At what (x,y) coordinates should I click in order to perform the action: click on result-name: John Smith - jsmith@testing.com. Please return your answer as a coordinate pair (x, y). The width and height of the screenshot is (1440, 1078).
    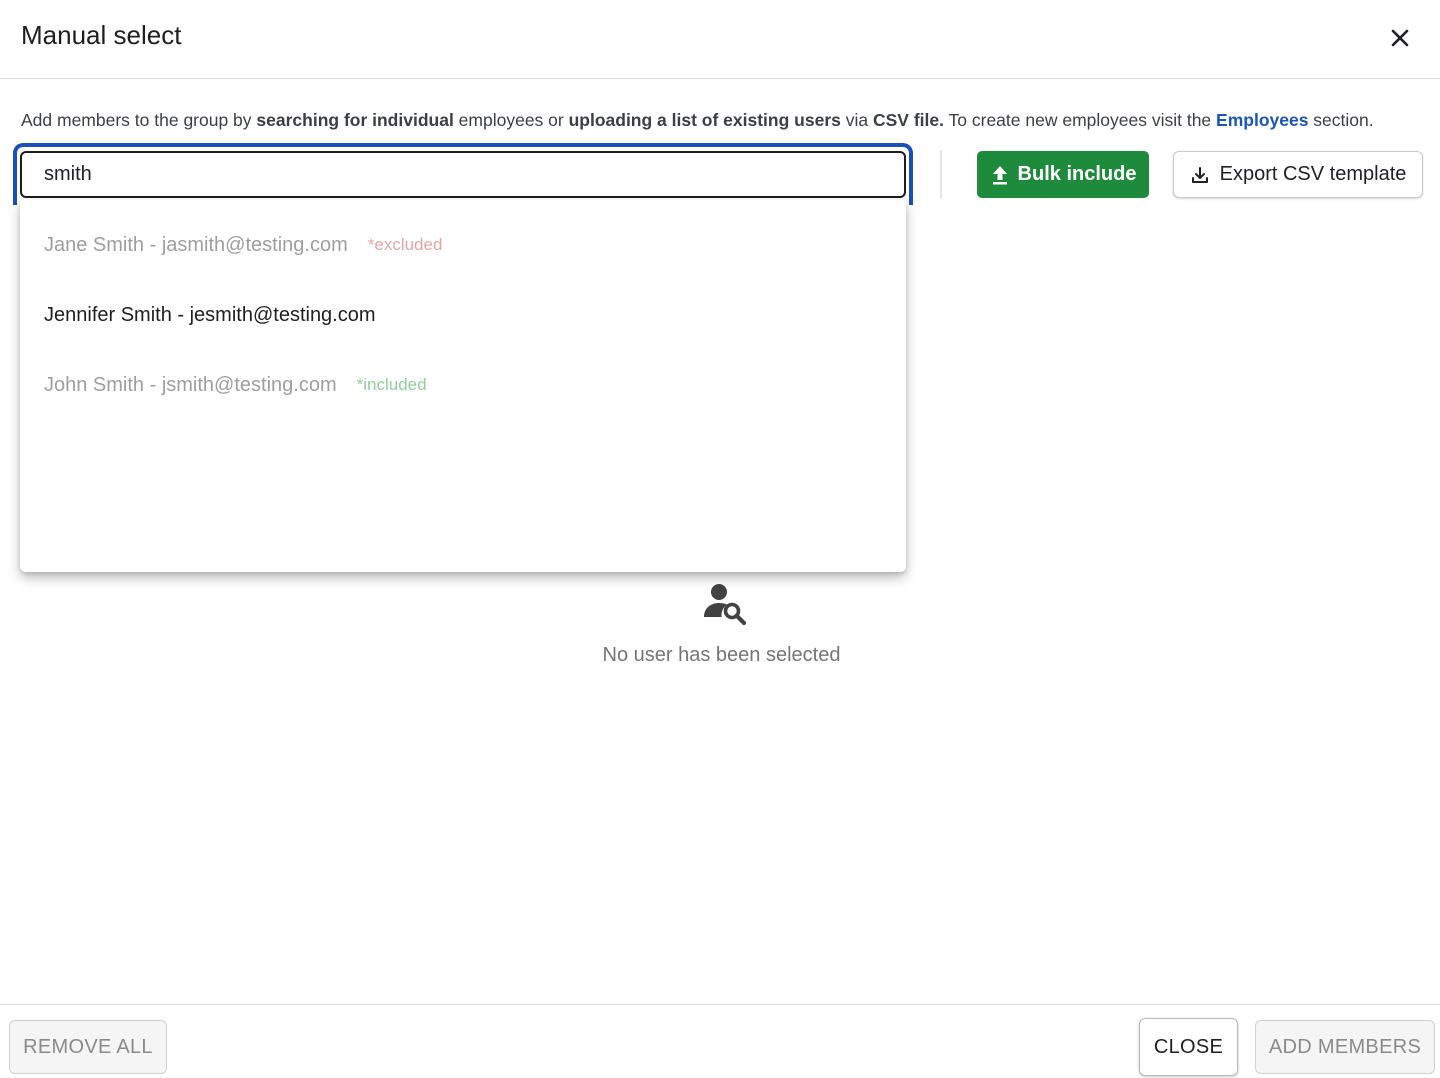
    Looking at the image, I should click on (190, 384).